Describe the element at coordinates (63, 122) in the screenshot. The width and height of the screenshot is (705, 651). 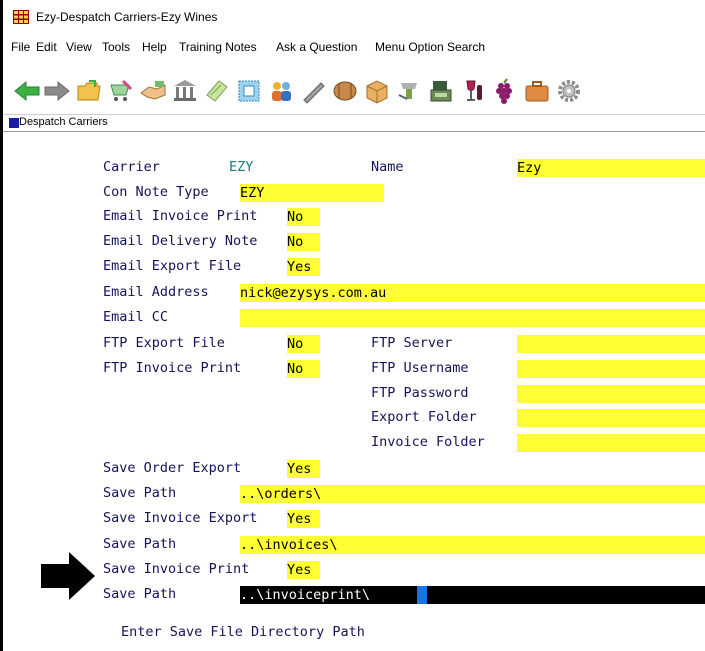
I see `panel-title: Despatch Carriers` at that location.